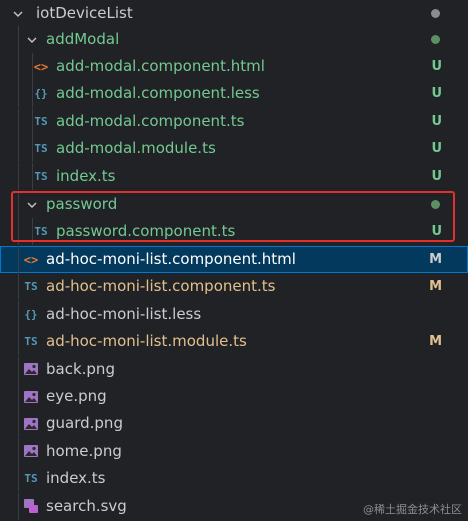 This screenshot has height=521, width=468. I want to click on file-label: add-modal.component.html, so click(160, 66).